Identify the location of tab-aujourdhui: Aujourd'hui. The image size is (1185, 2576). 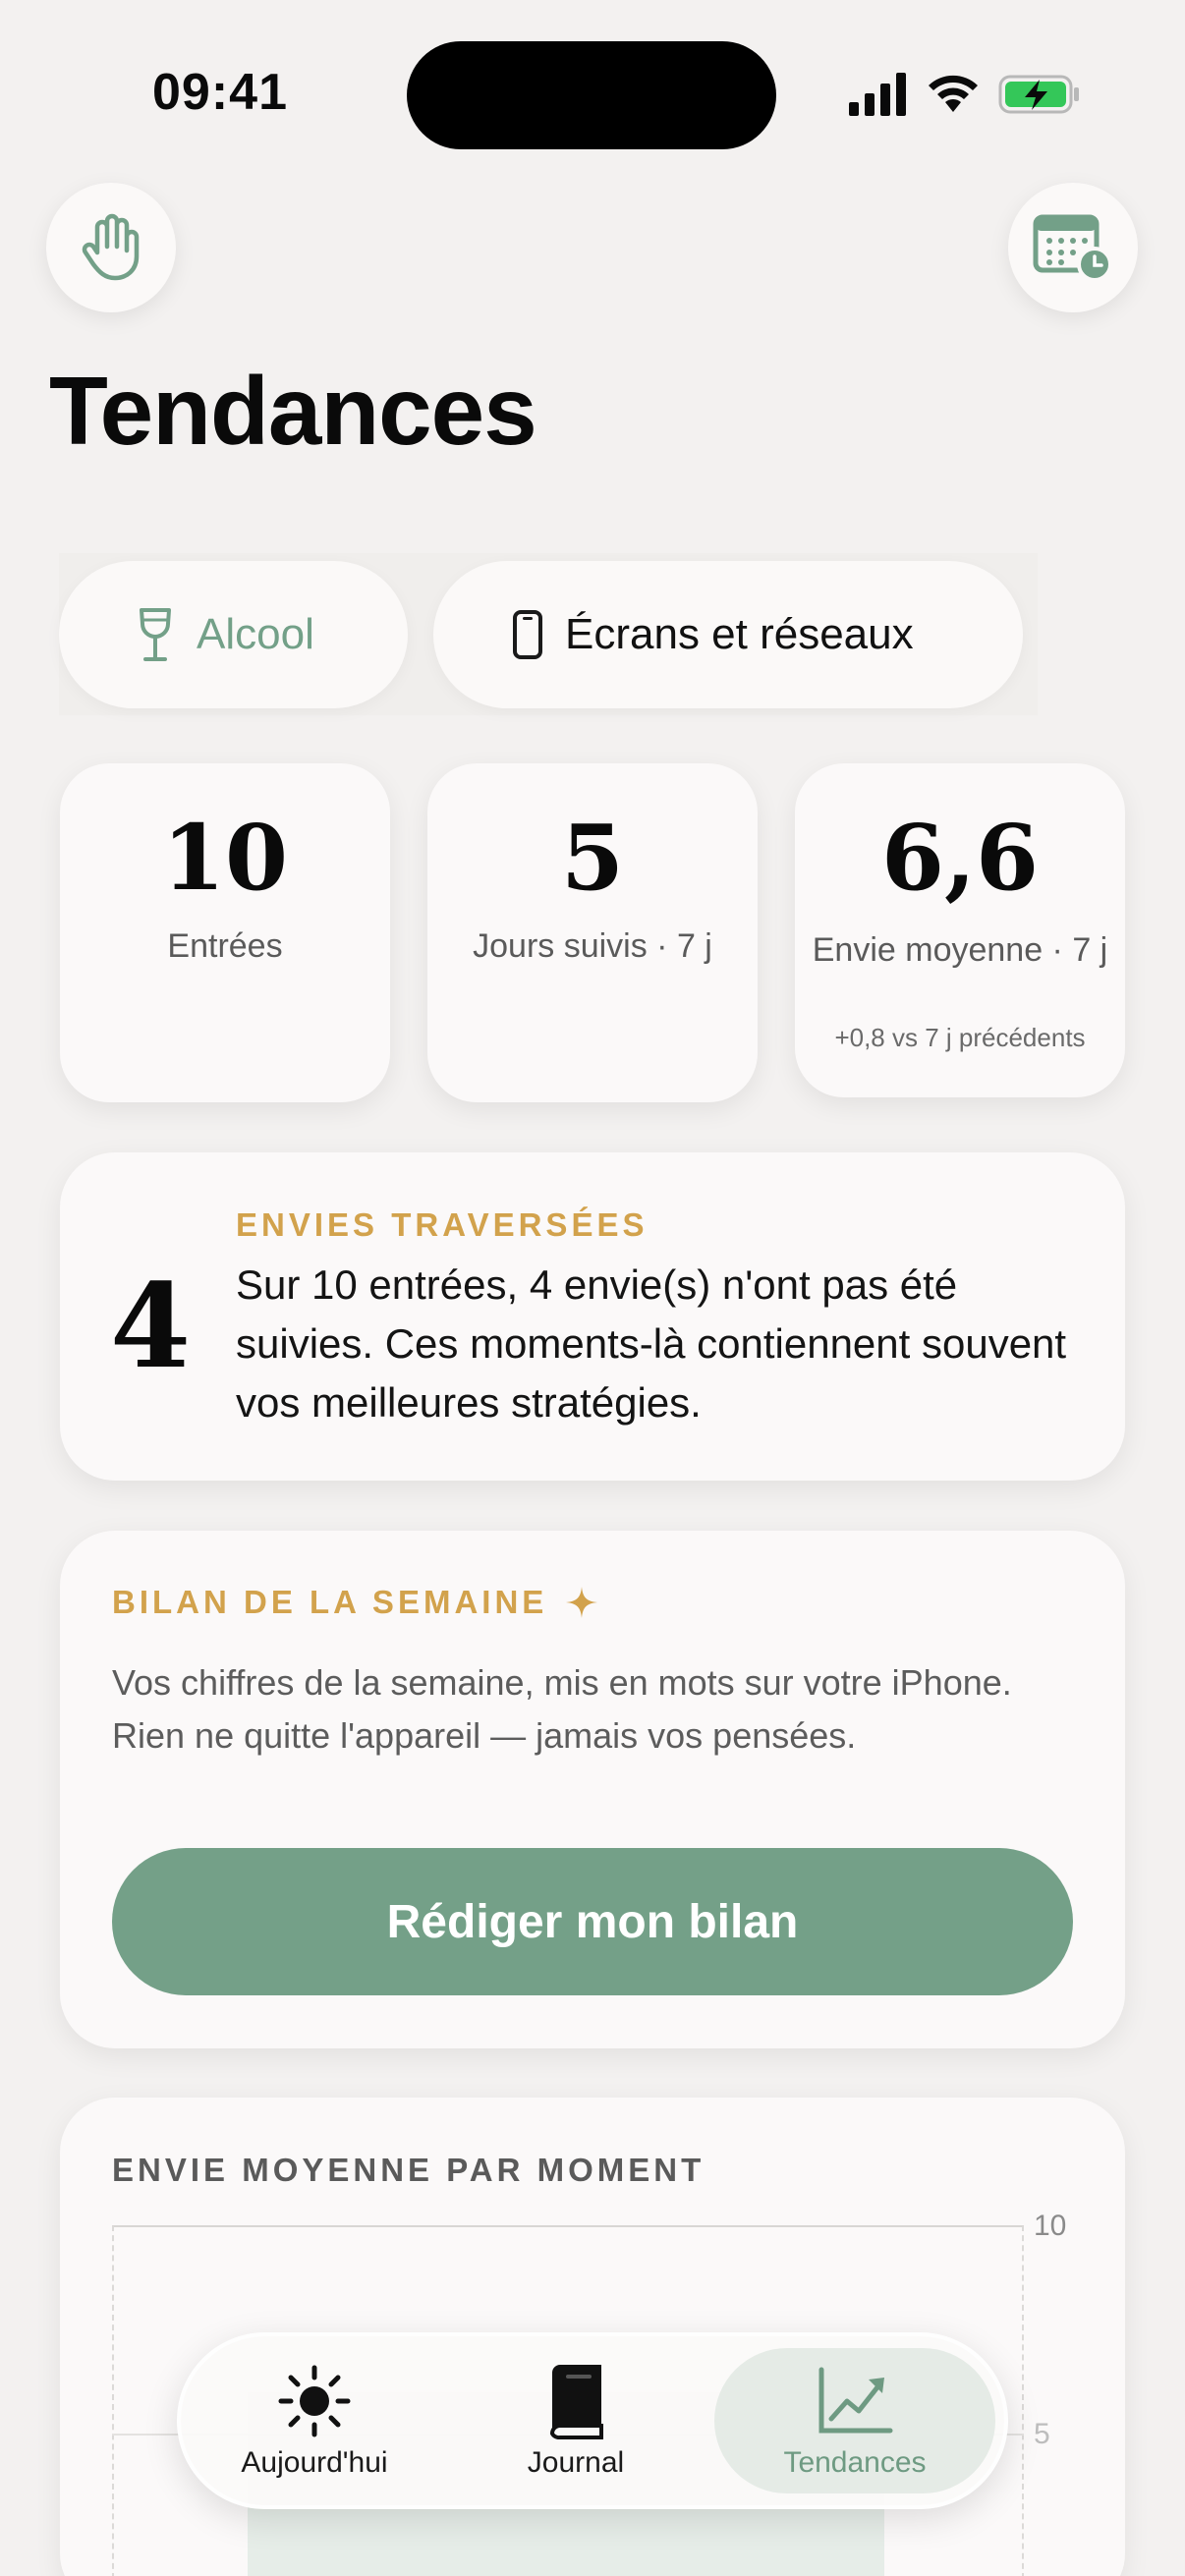
(315, 2421).